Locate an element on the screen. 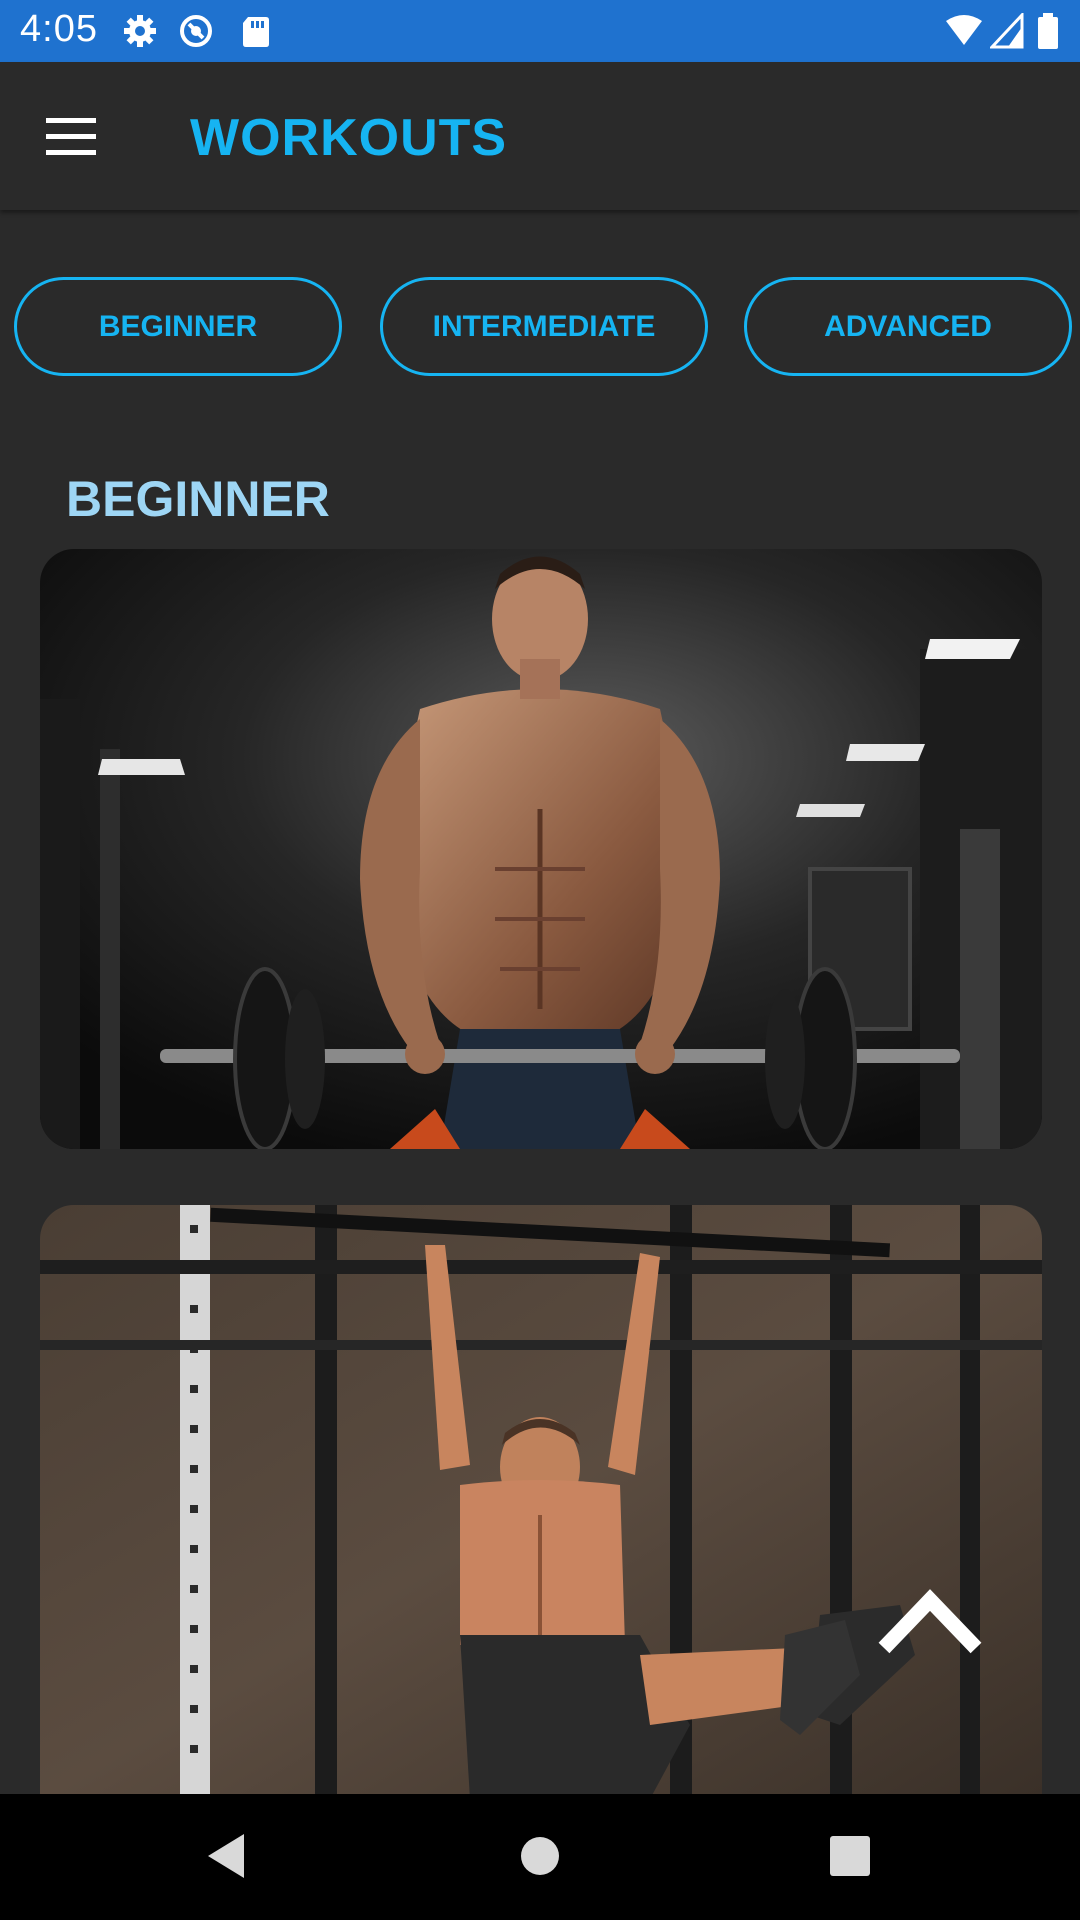 The image size is (1080, 1920). gear-icon is located at coordinates (140, 31).